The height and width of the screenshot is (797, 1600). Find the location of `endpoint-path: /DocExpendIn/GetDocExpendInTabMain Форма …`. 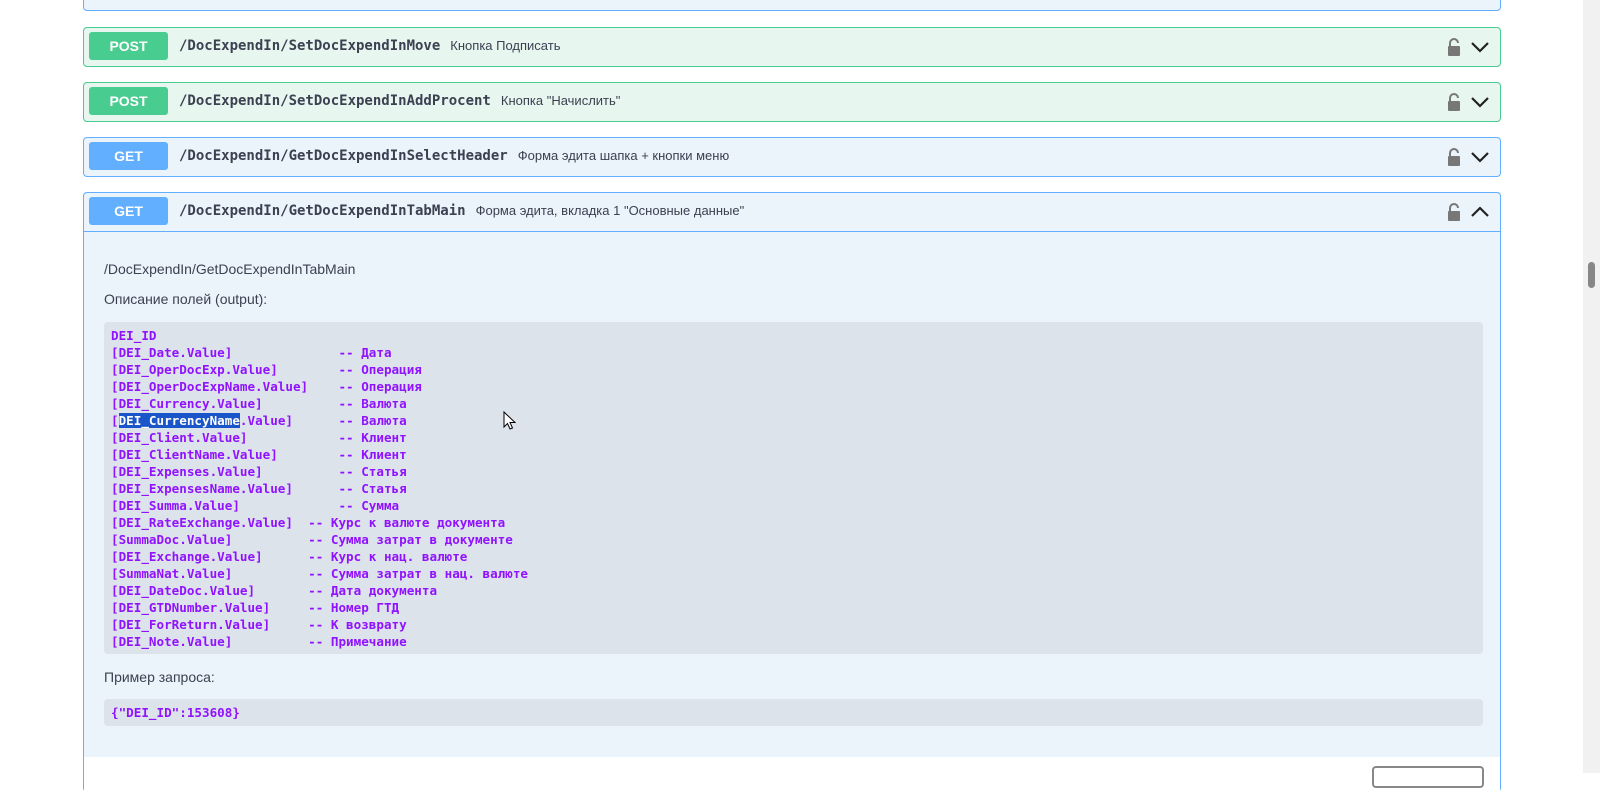

endpoint-path: /DocExpendIn/GetDocExpendInTabMain Форма … is located at coordinates (461, 211).